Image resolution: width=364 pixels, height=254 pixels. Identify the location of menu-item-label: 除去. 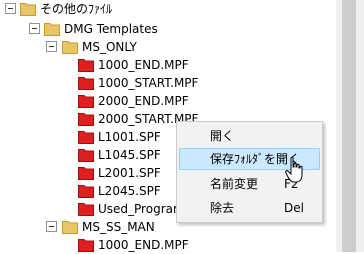
(222, 208).